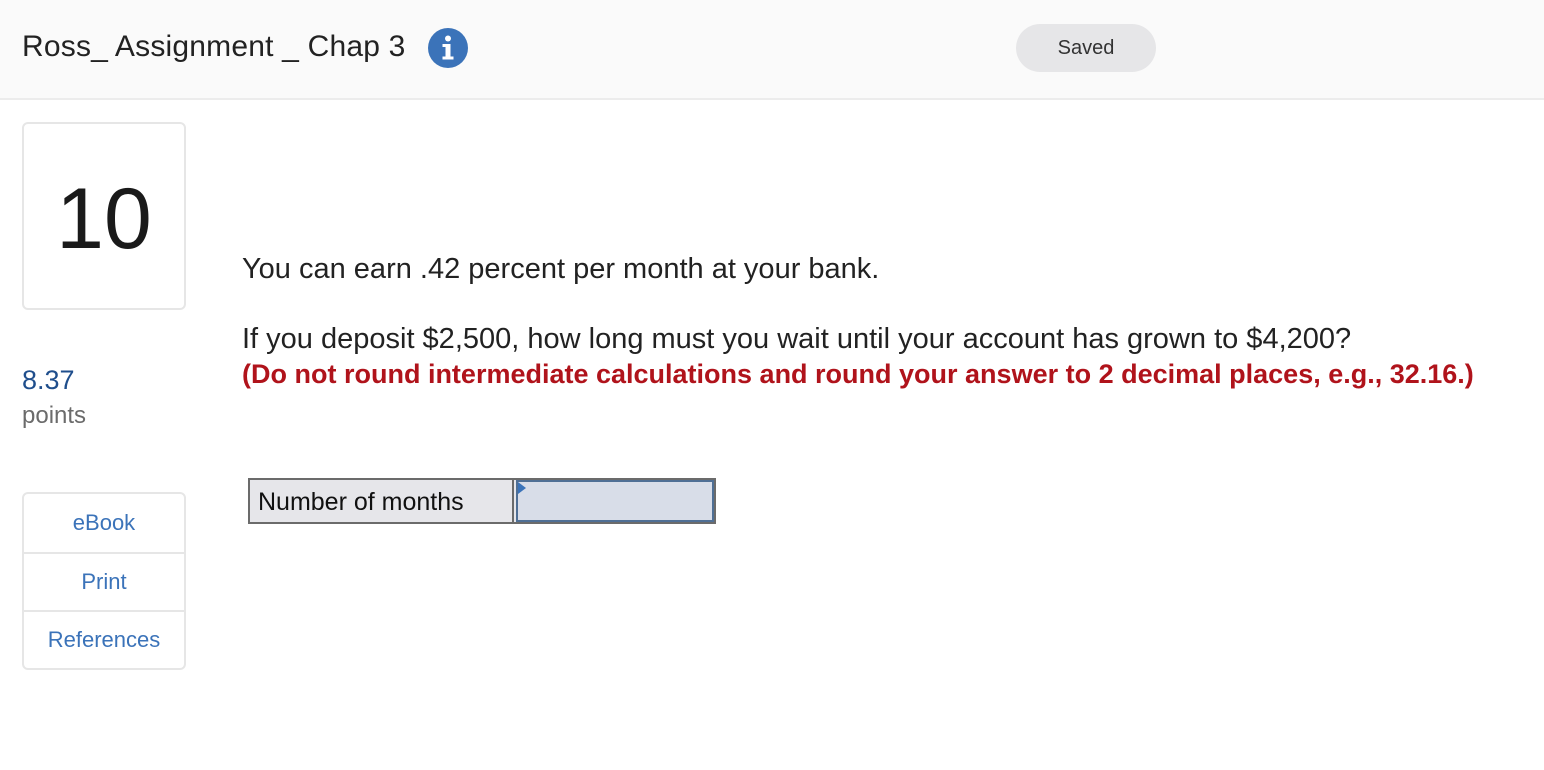 The image size is (1544, 770). I want to click on points-value: 8.37, so click(48, 380).